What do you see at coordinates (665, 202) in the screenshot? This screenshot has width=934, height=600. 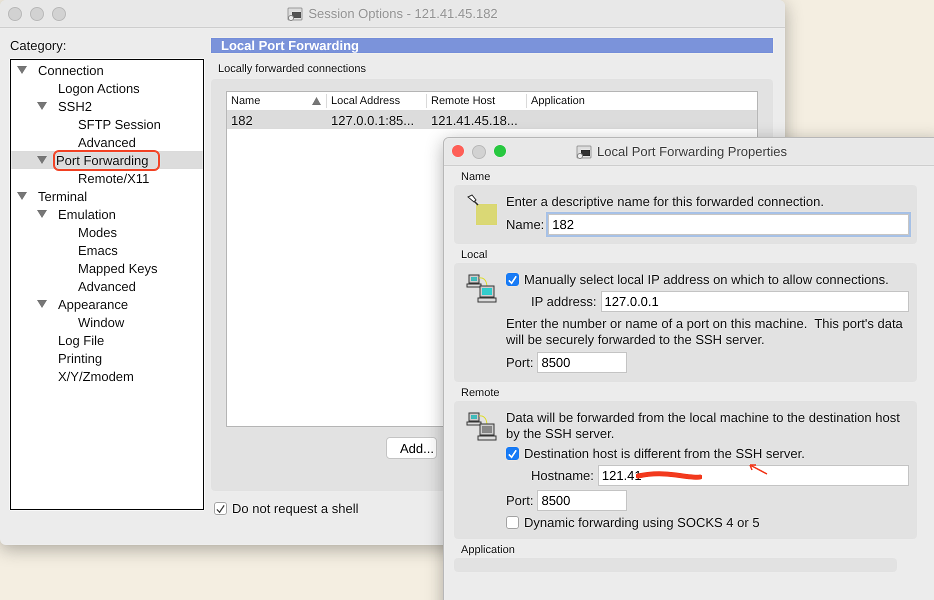 I see `instruction-text: Enter a descriptive name for this forwarded connection.` at bounding box center [665, 202].